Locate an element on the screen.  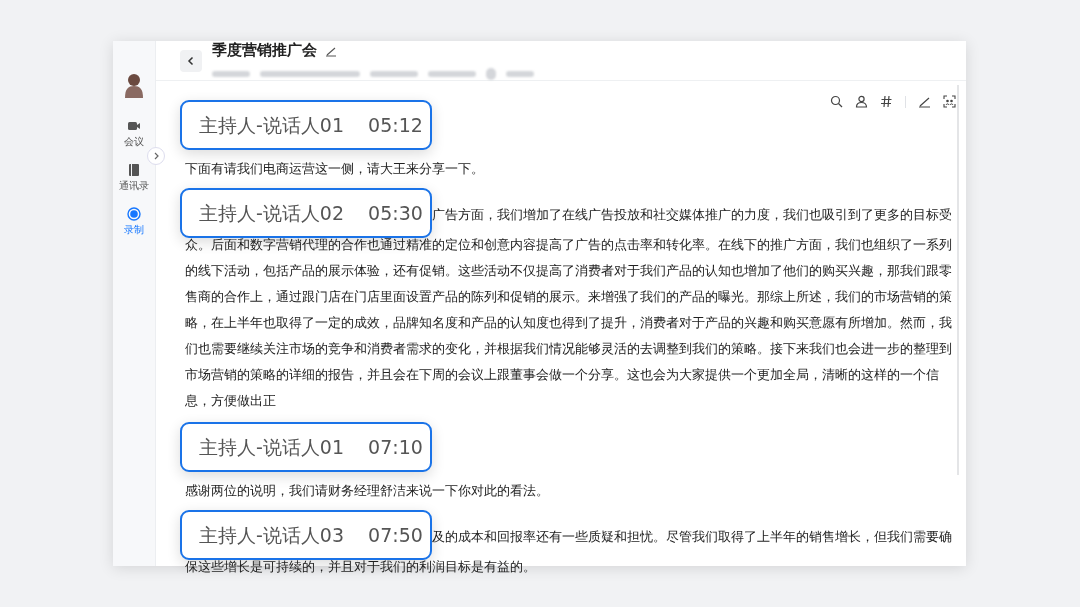
hashtag-icon is located at coordinates (886, 101).